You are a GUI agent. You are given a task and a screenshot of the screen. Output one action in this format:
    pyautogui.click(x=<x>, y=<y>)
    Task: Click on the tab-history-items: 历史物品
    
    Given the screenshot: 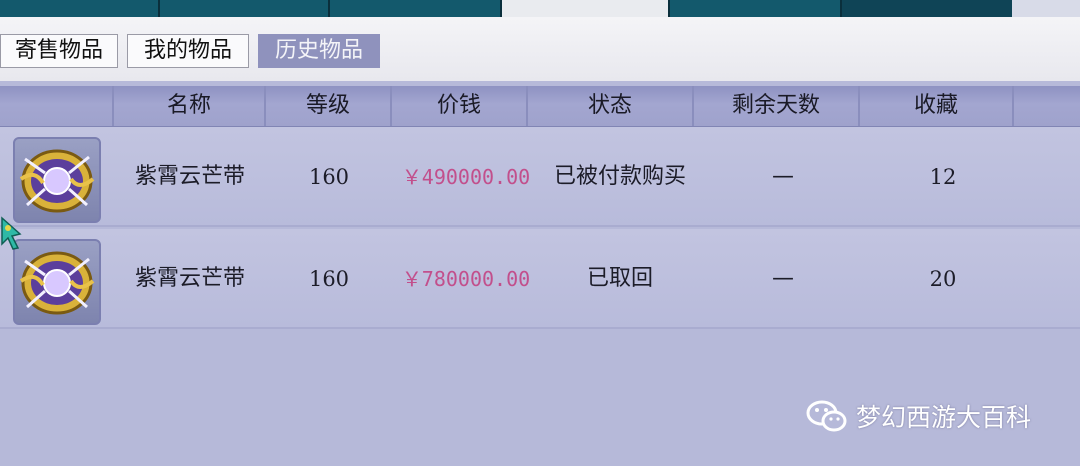 What is the action you would take?
    pyautogui.click(x=319, y=51)
    